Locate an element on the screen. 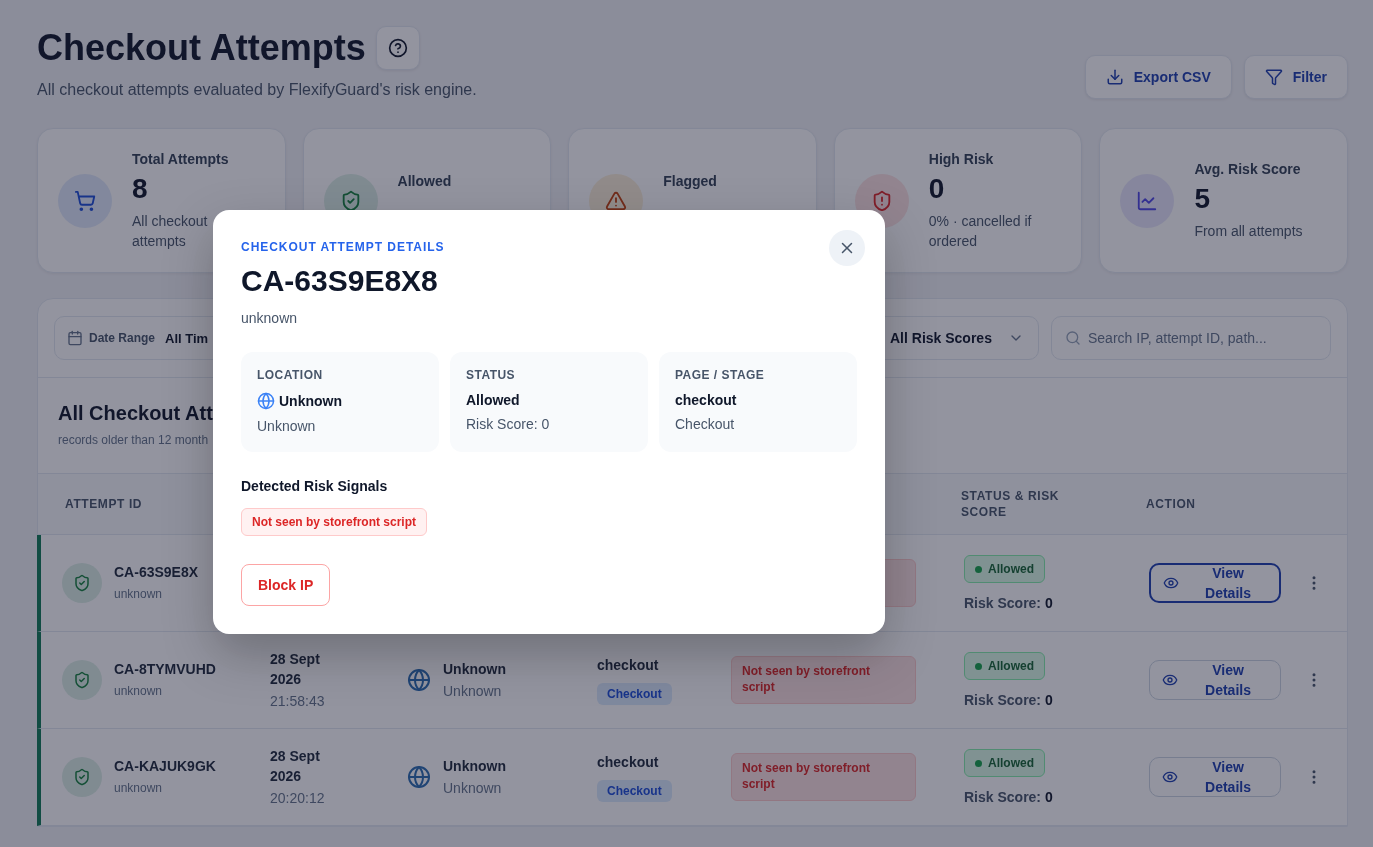  modal-title: CA-63S9E8X8 is located at coordinates (339, 281).